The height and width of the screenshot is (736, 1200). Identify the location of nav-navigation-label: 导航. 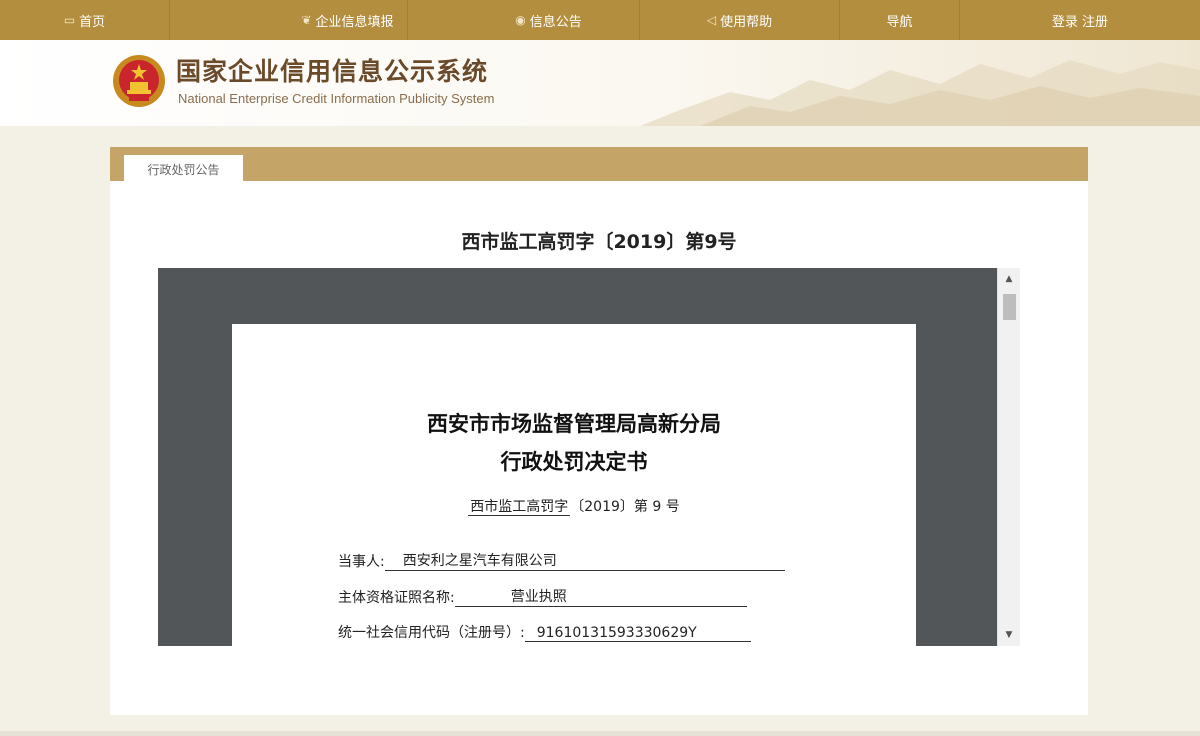
(899, 22).